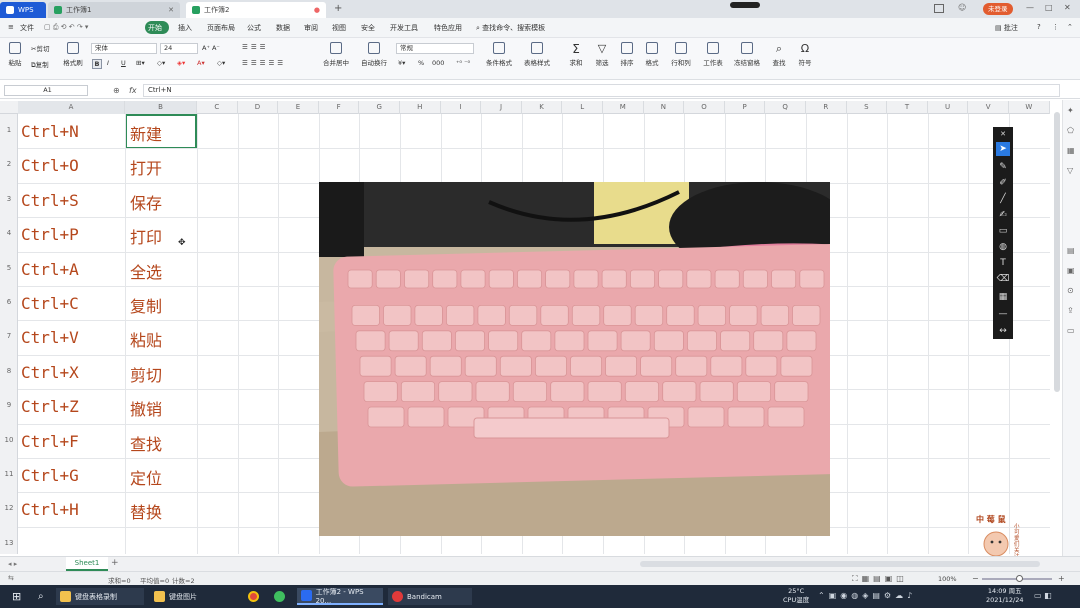  What do you see at coordinates (66, 27) in the screenshot?
I see `quick-access-icons: ▢ ⎙ ⟲ ↶ ↷ ▾` at bounding box center [66, 27].